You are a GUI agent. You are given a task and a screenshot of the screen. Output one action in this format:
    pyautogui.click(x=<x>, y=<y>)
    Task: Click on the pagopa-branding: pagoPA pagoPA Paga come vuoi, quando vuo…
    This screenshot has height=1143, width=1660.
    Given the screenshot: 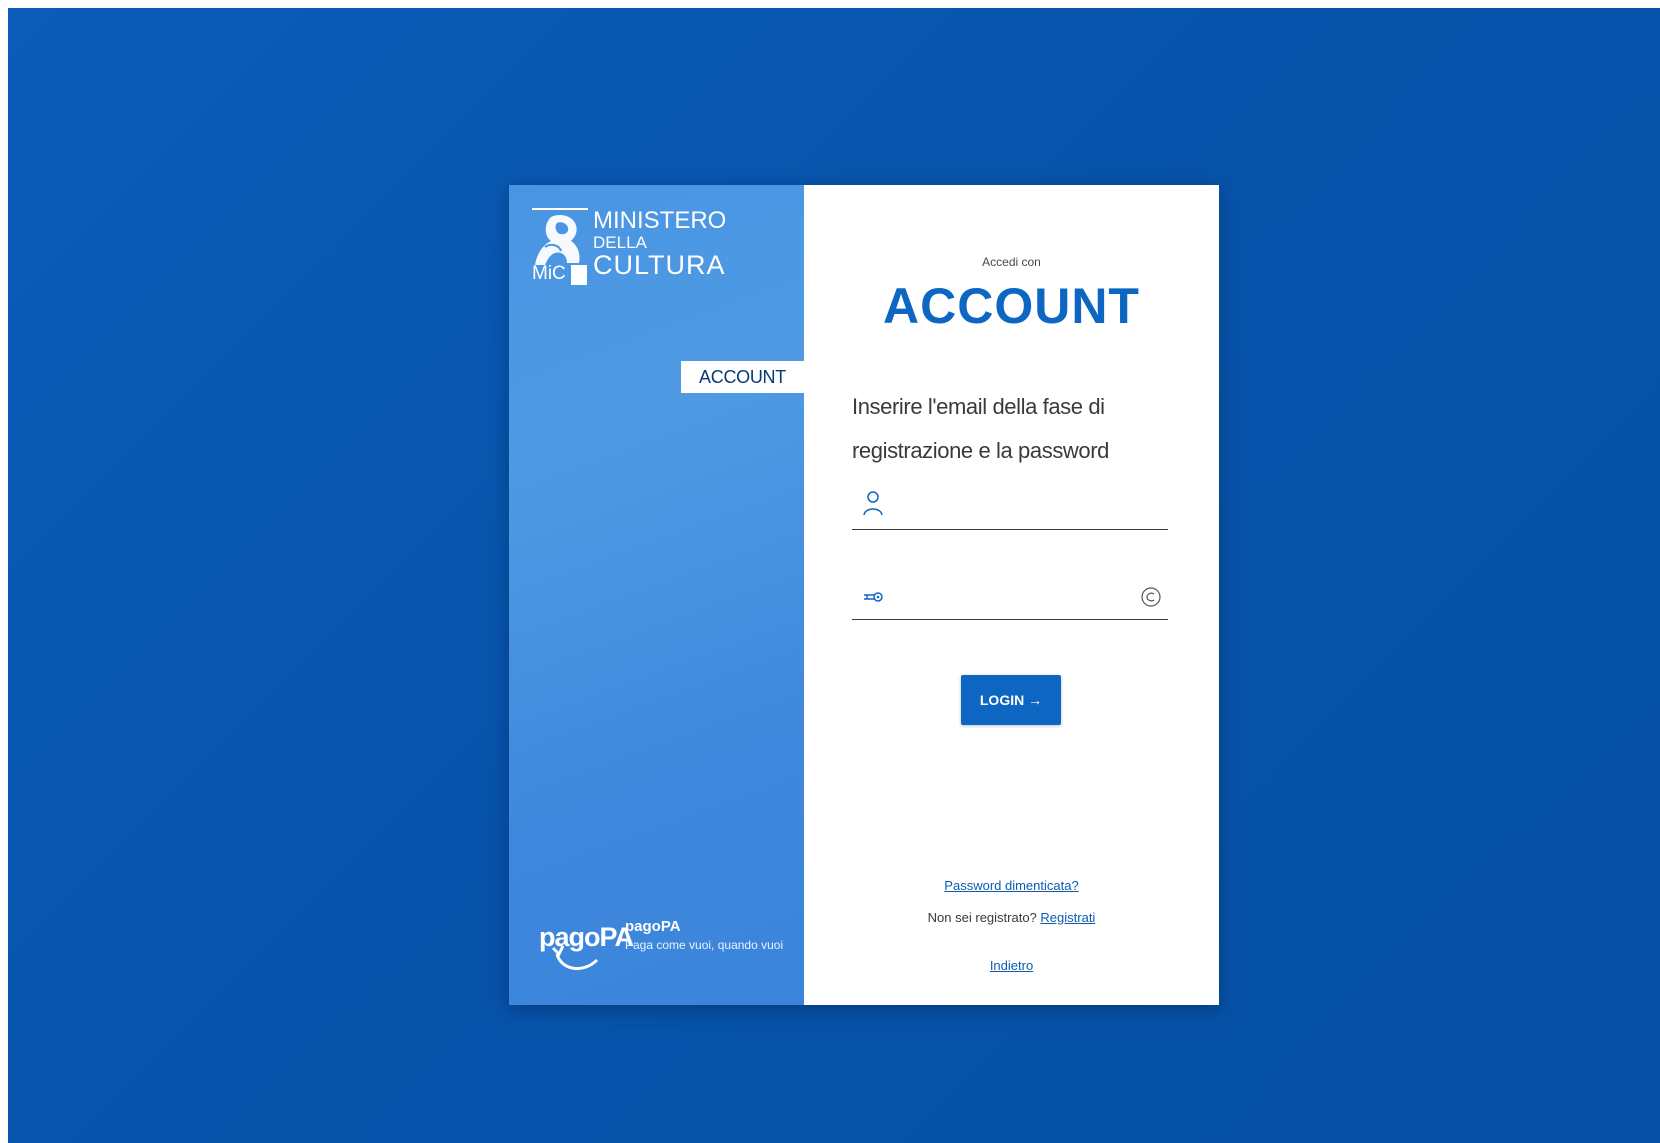 What is the action you would take?
    pyautogui.click(x=664, y=948)
    